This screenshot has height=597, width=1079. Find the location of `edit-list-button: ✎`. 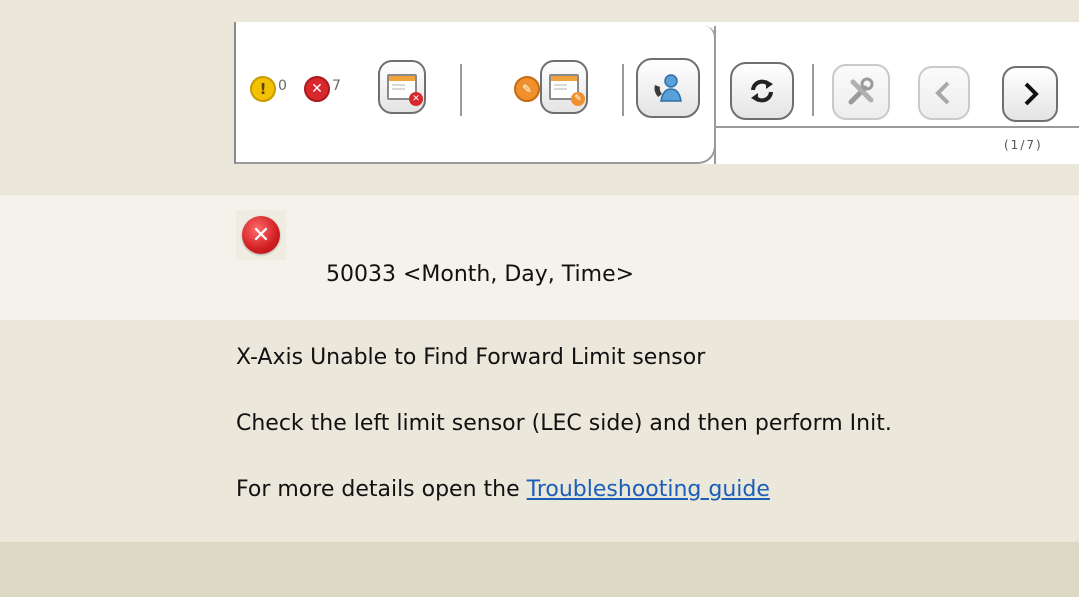

edit-list-button: ✎ is located at coordinates (564, 87).